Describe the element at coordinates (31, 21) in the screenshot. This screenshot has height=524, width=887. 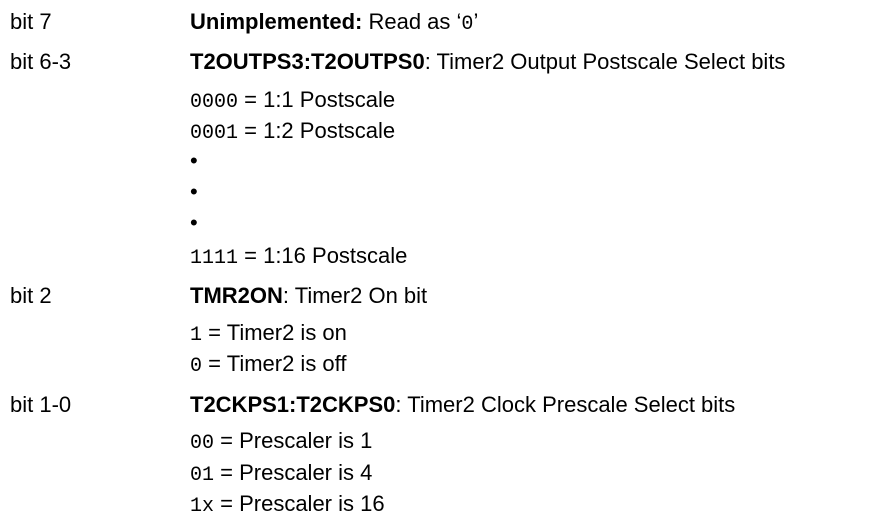
I see `bit7-label: bit 7` at that location.